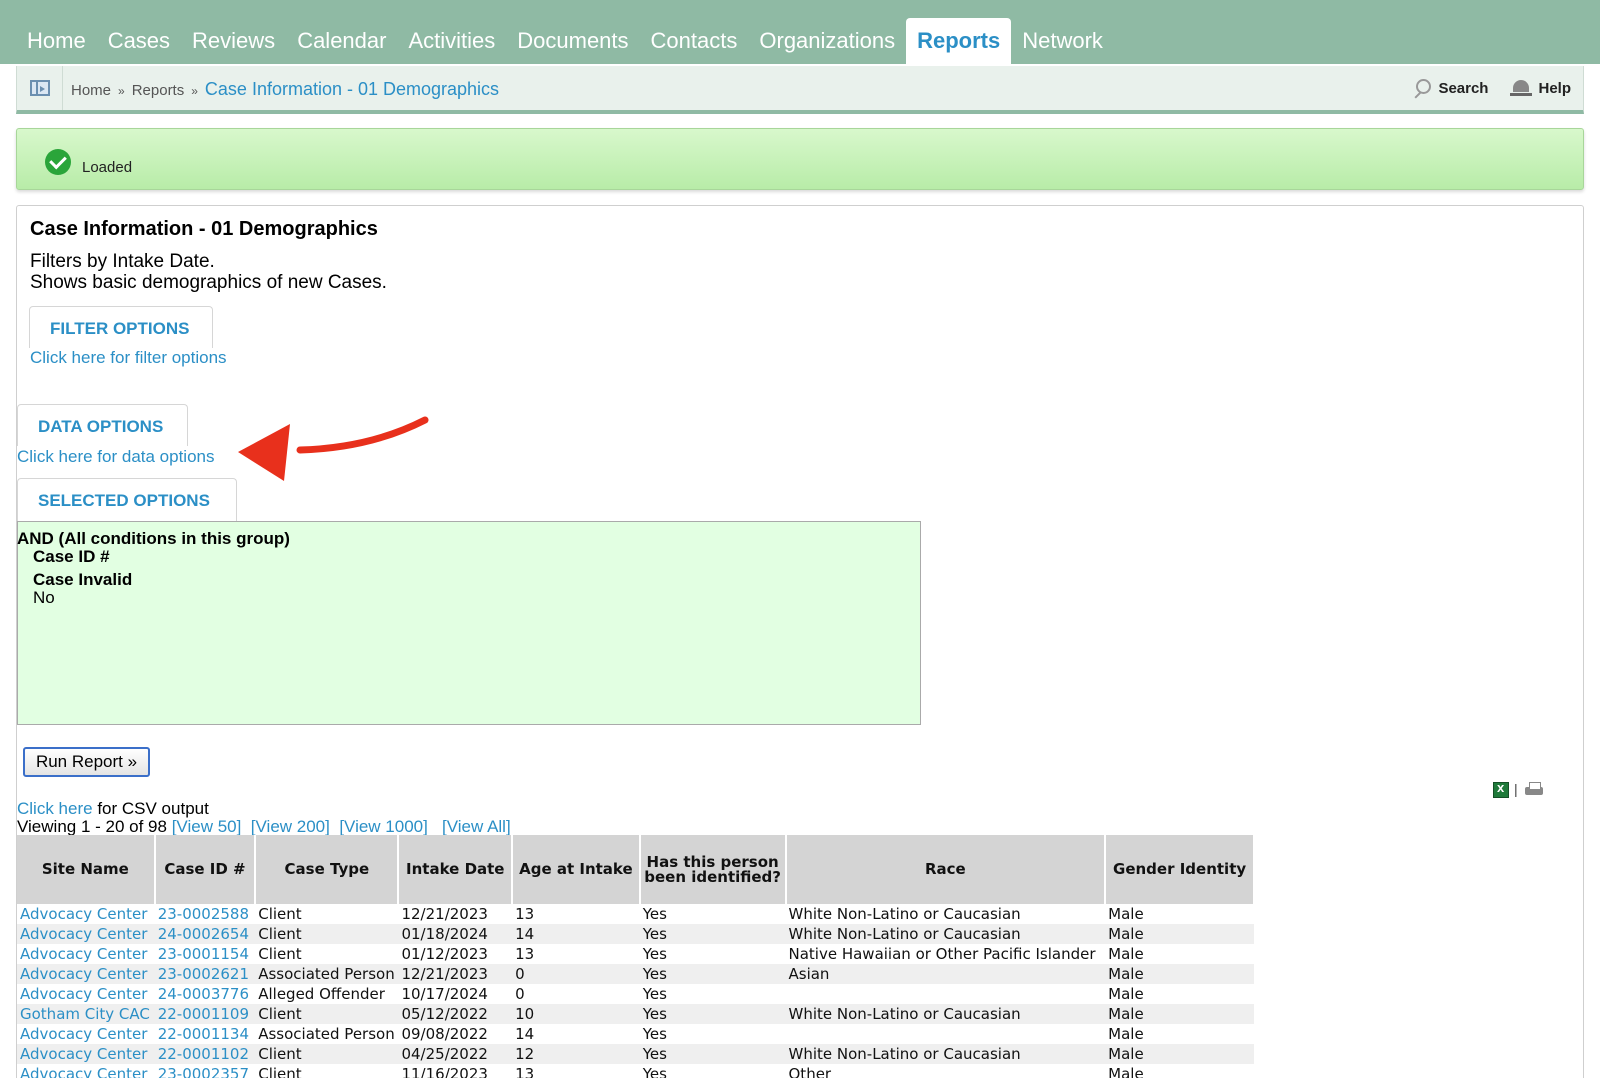  Describe the element at coordinates (444, 994) in the screenshot. I see `table-cell: 10/17/2024` at that location.